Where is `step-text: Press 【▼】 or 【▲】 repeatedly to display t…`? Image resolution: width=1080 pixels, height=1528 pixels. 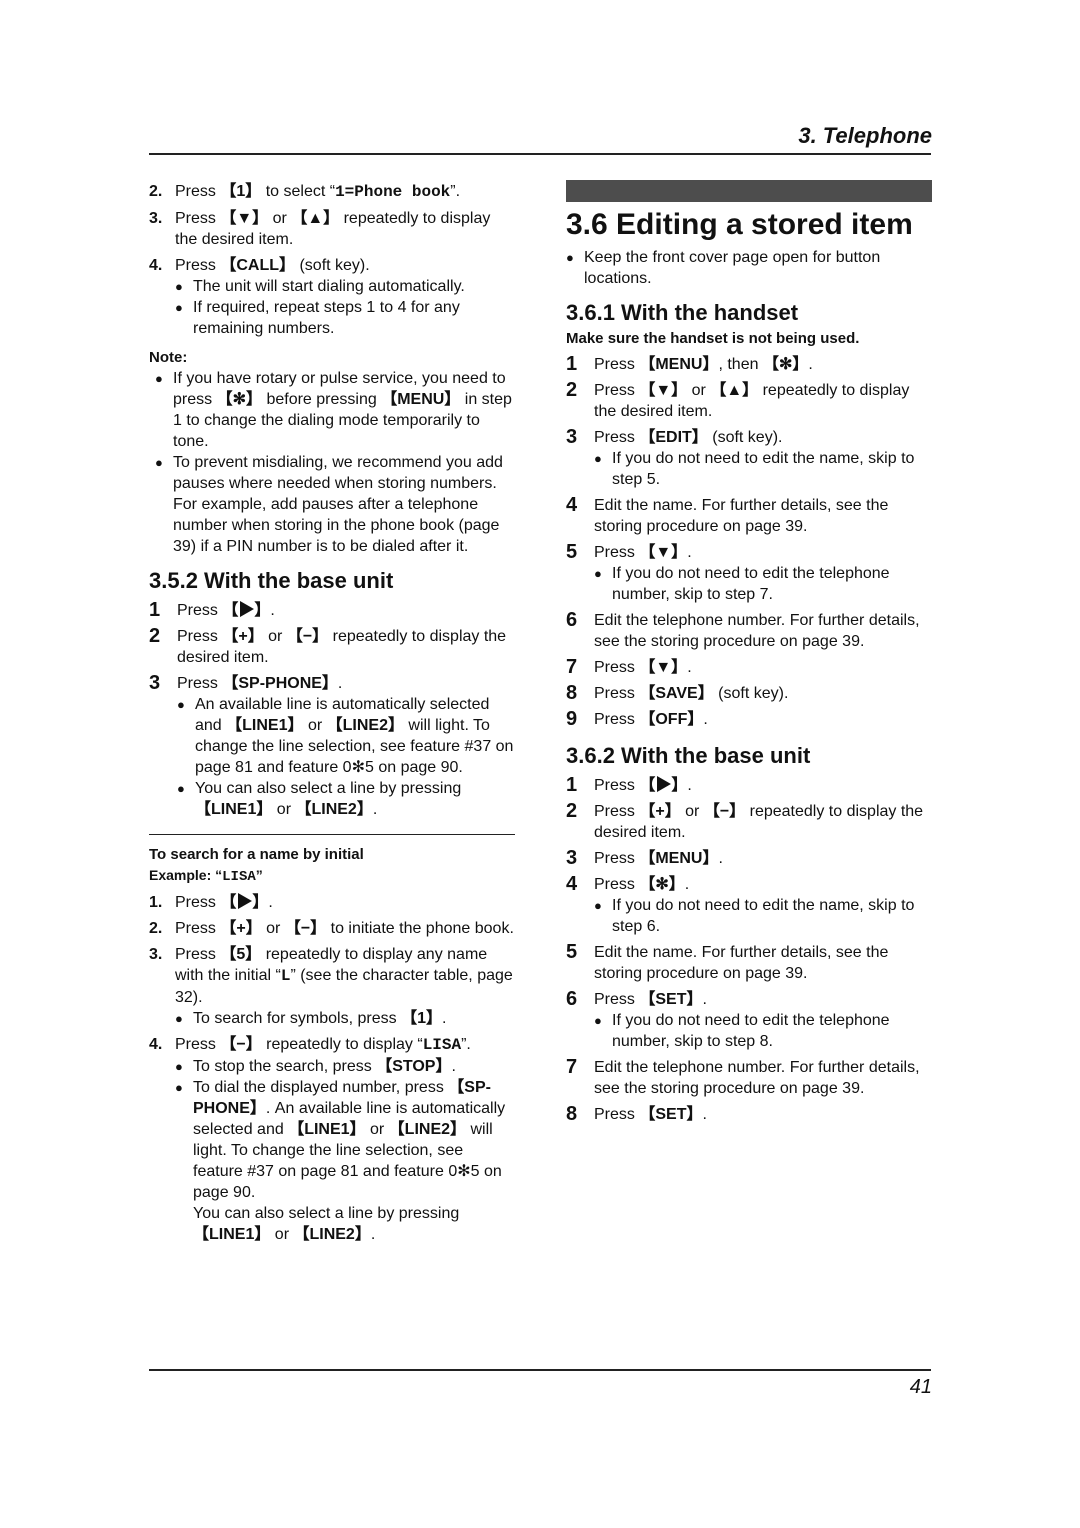 step-text: Press 【▼】 or 【▲】 repeatedly to display t… is located at coordinates (333, 229).